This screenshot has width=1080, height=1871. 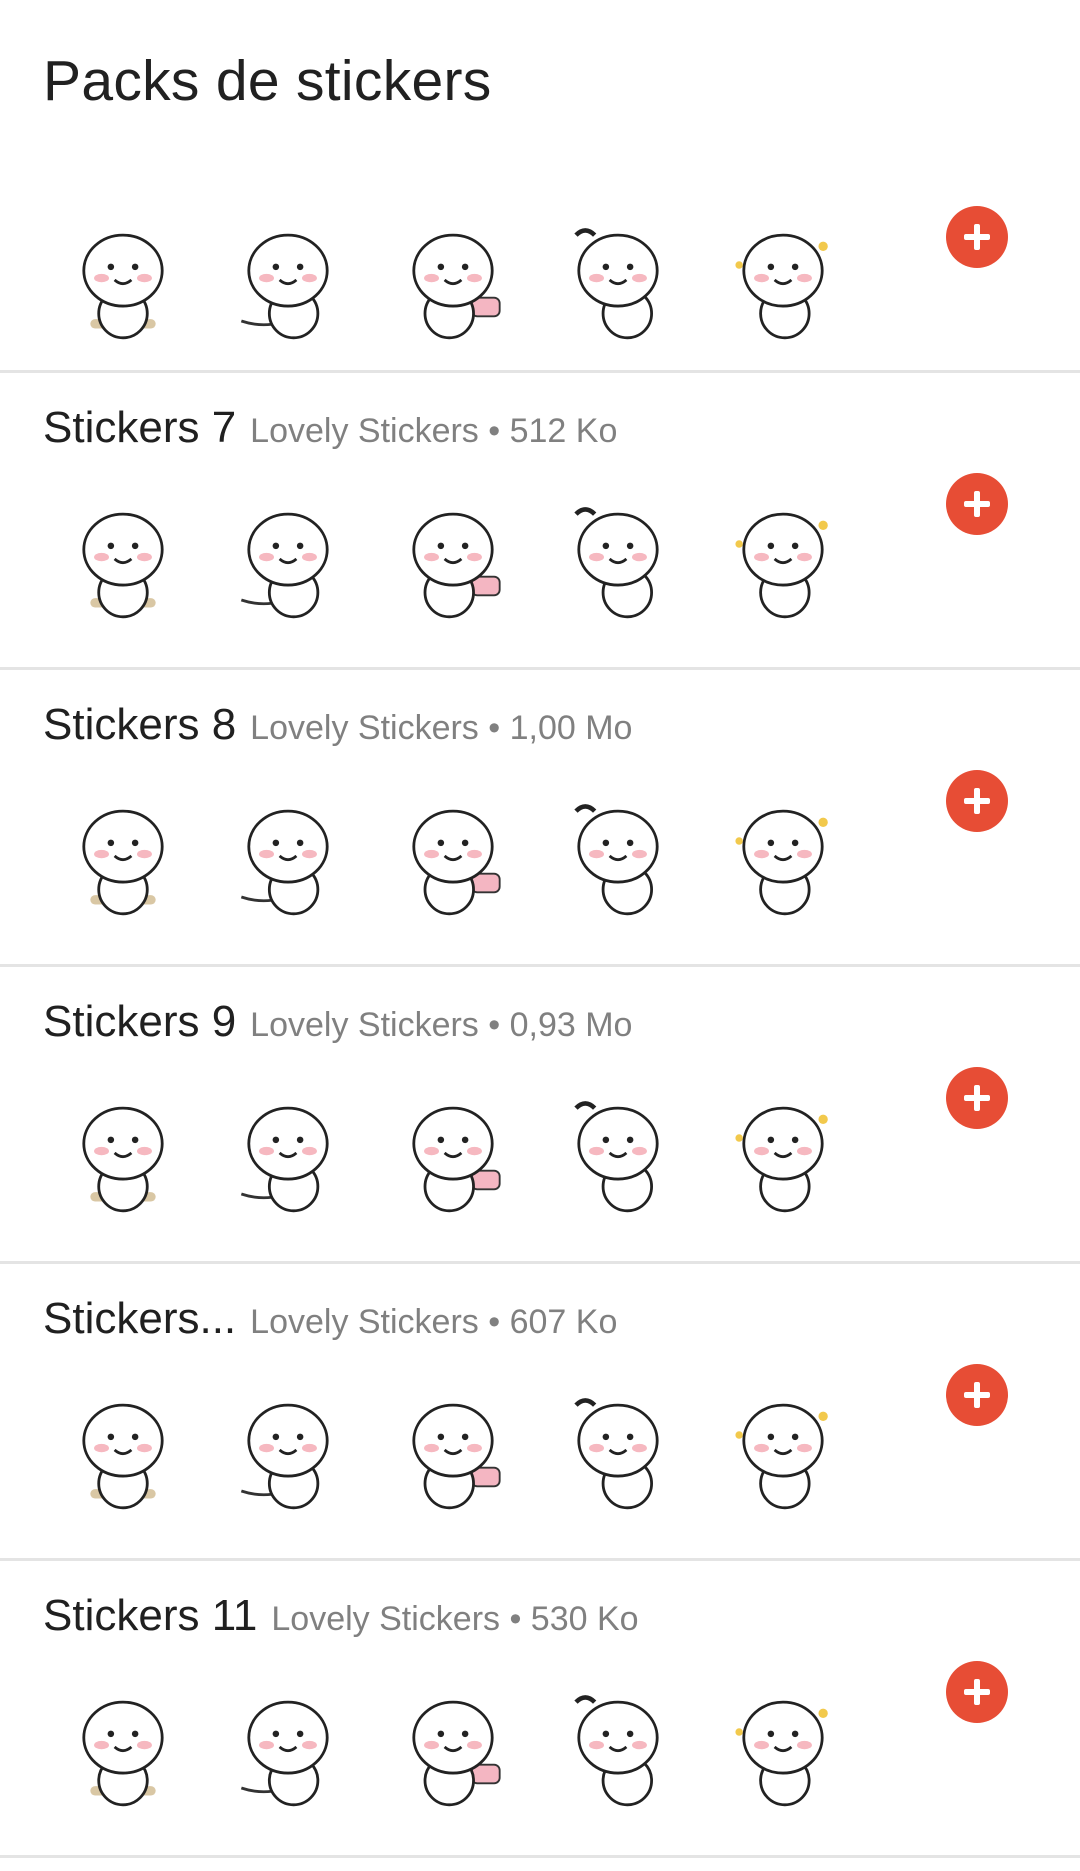 What do you see at coordinates (122, 558) in the screenshot?
I see `phone-call-sticker` at bounding box center [122, 558].